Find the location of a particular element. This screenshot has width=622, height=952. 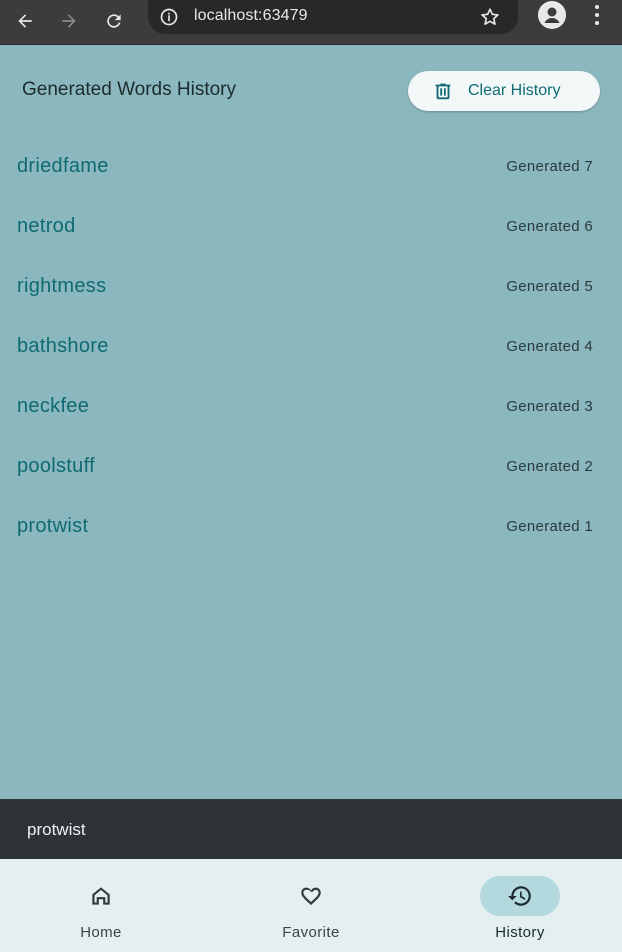

clear-history-button: Clear History is located at coordinates (504, 91).